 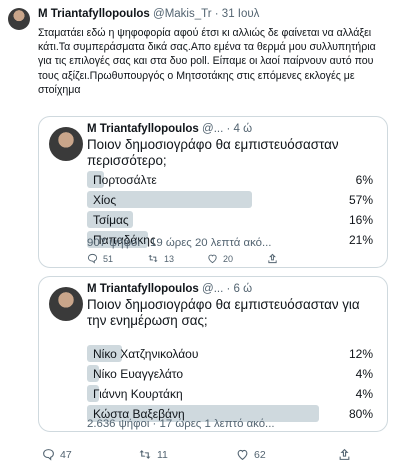 What do you see at coordinates (105, 200) in the screenshot?
I see `poll-option-label: Χίος` at bounding box center [105, 200].